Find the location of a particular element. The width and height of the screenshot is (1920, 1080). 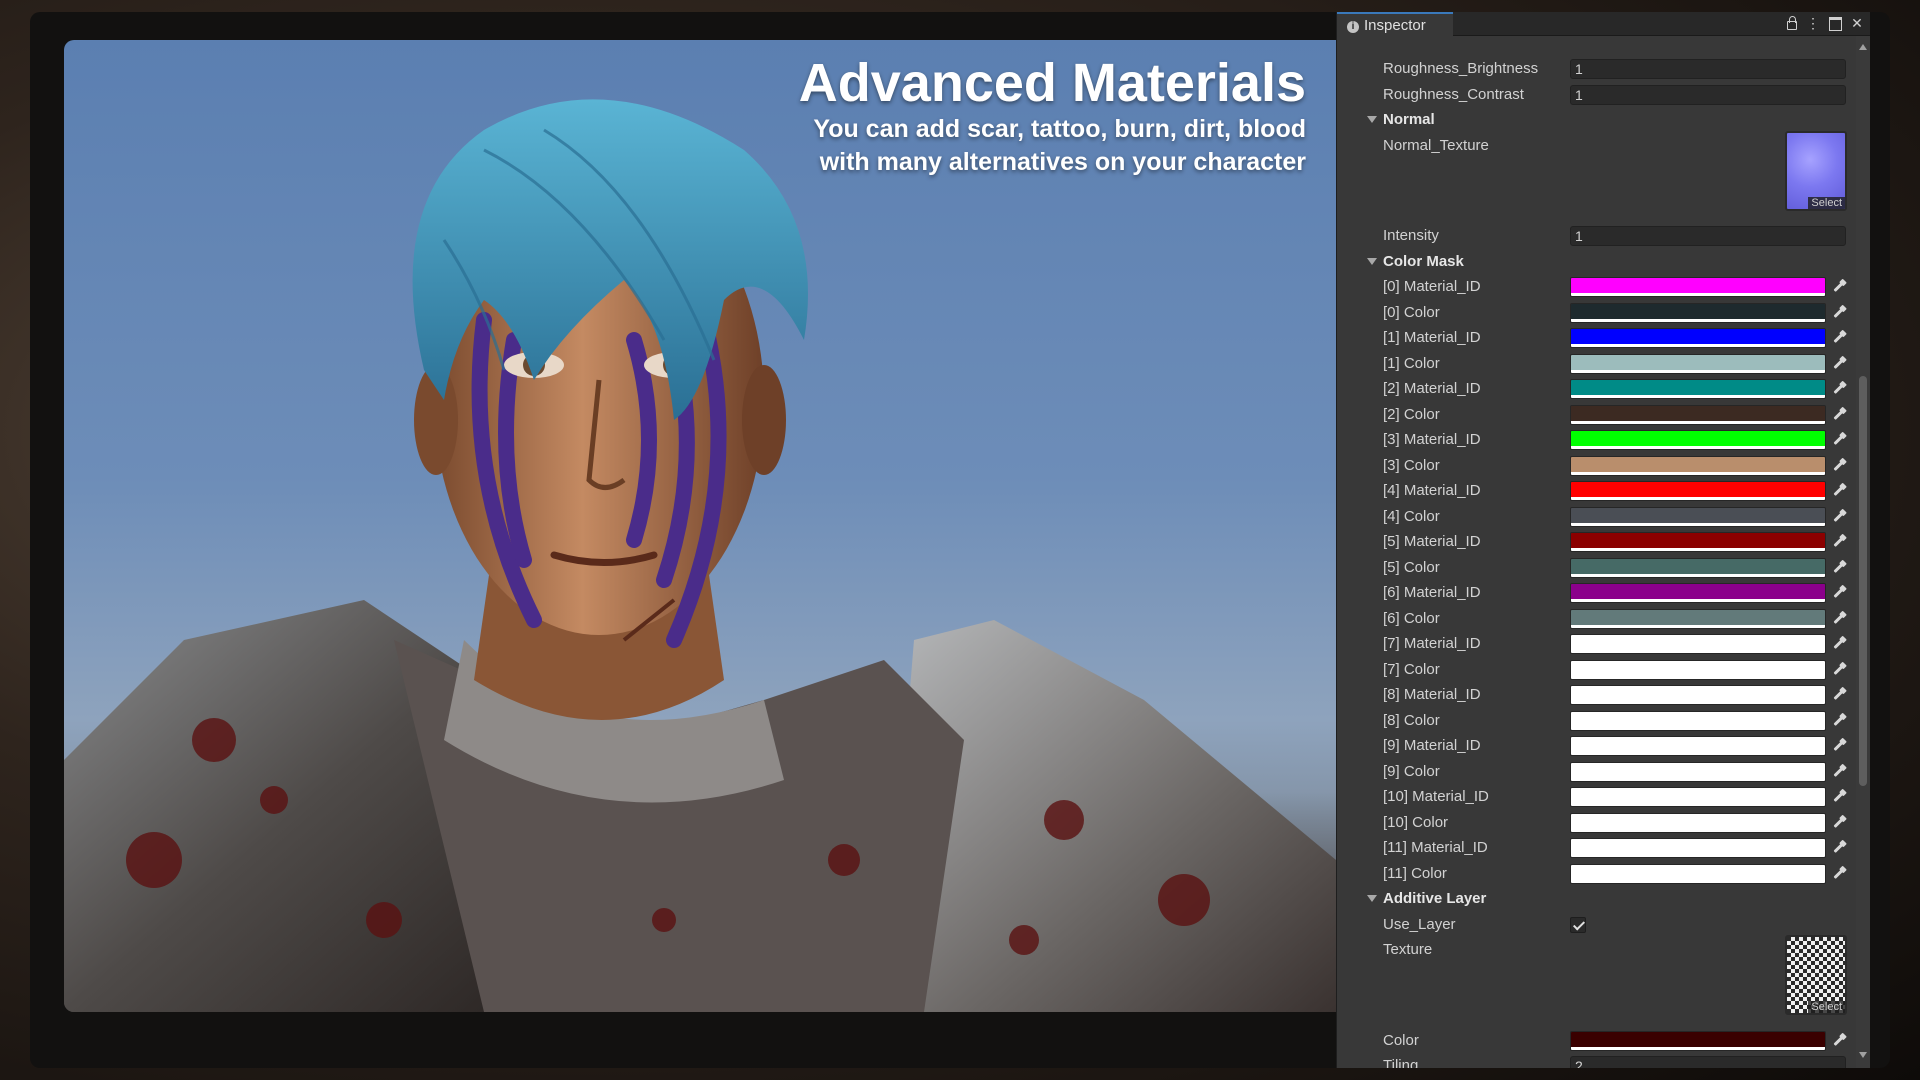

color-swatch-0-material-id is located at coordinates (1698, 287).